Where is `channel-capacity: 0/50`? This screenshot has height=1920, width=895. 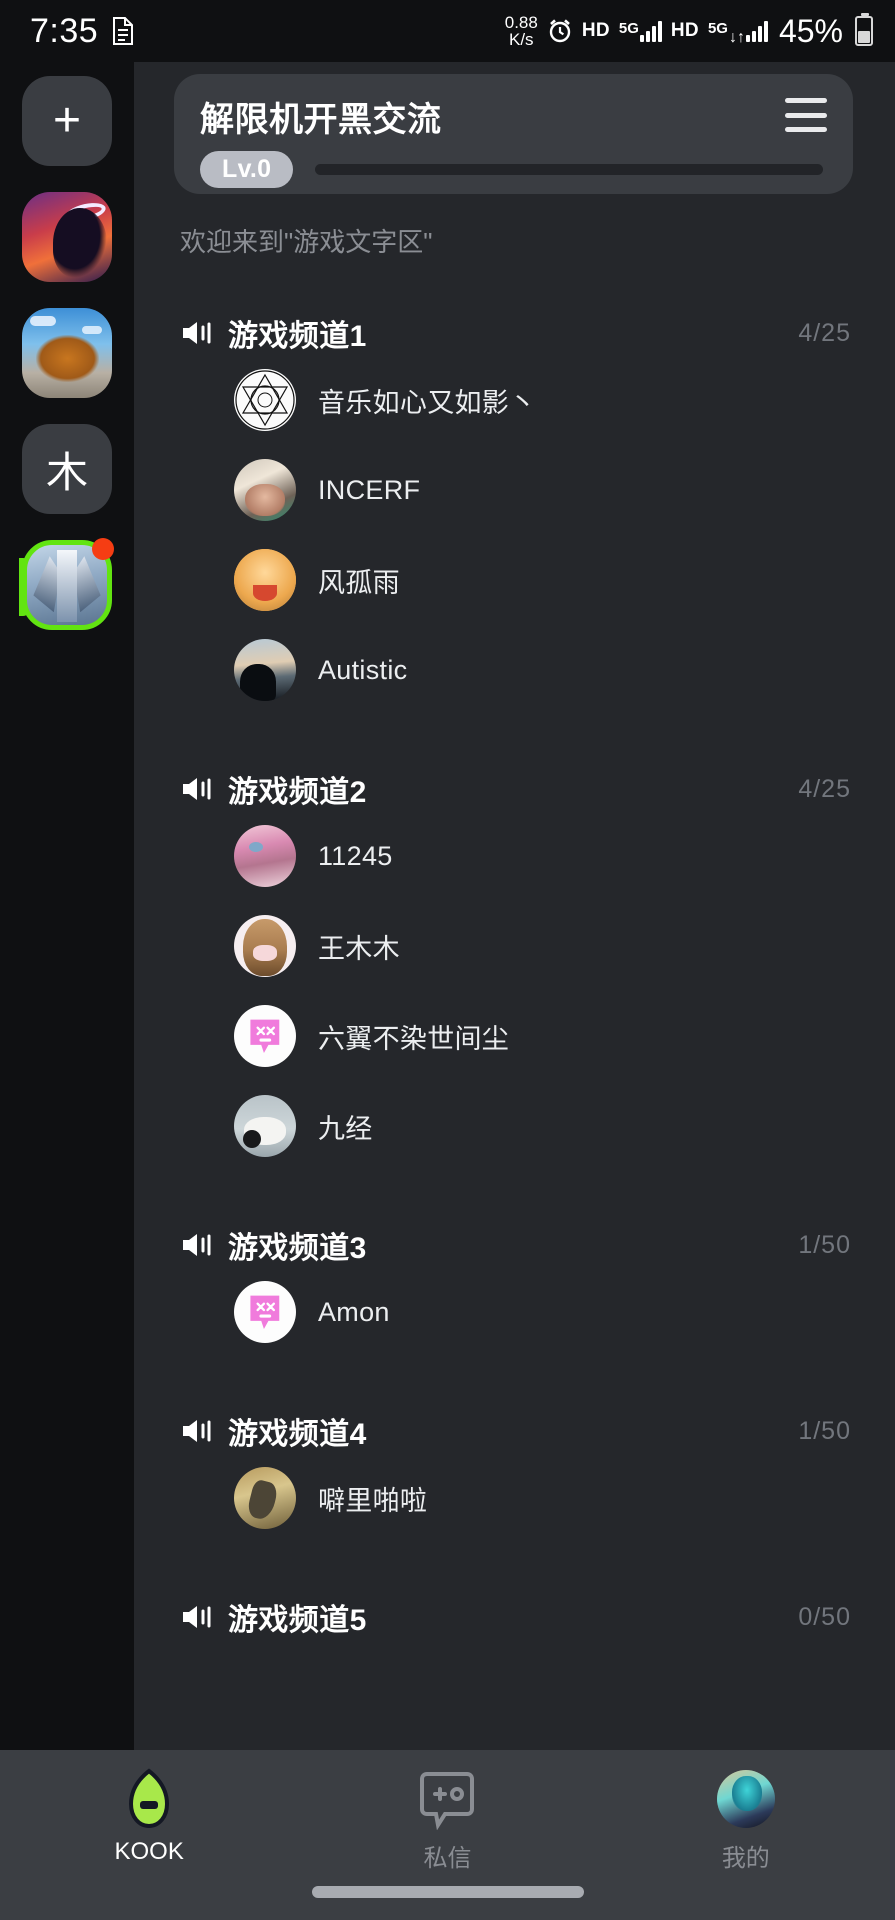
channel-capacity: 0/50 is located at coordinates (824, 1616).